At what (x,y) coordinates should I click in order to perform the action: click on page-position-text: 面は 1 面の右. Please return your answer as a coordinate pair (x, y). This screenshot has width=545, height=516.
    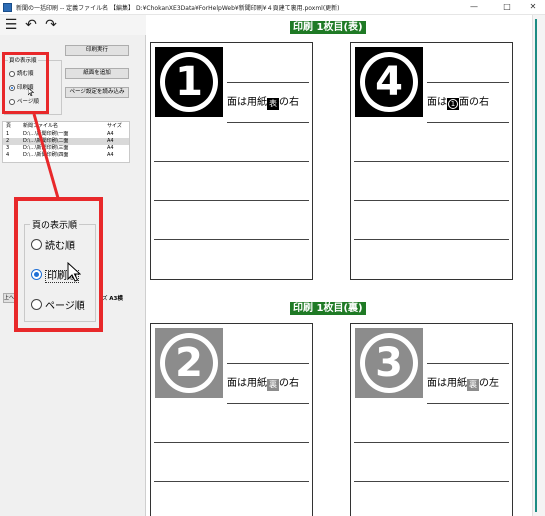
    Looking at the image, I should click on (458, 103).